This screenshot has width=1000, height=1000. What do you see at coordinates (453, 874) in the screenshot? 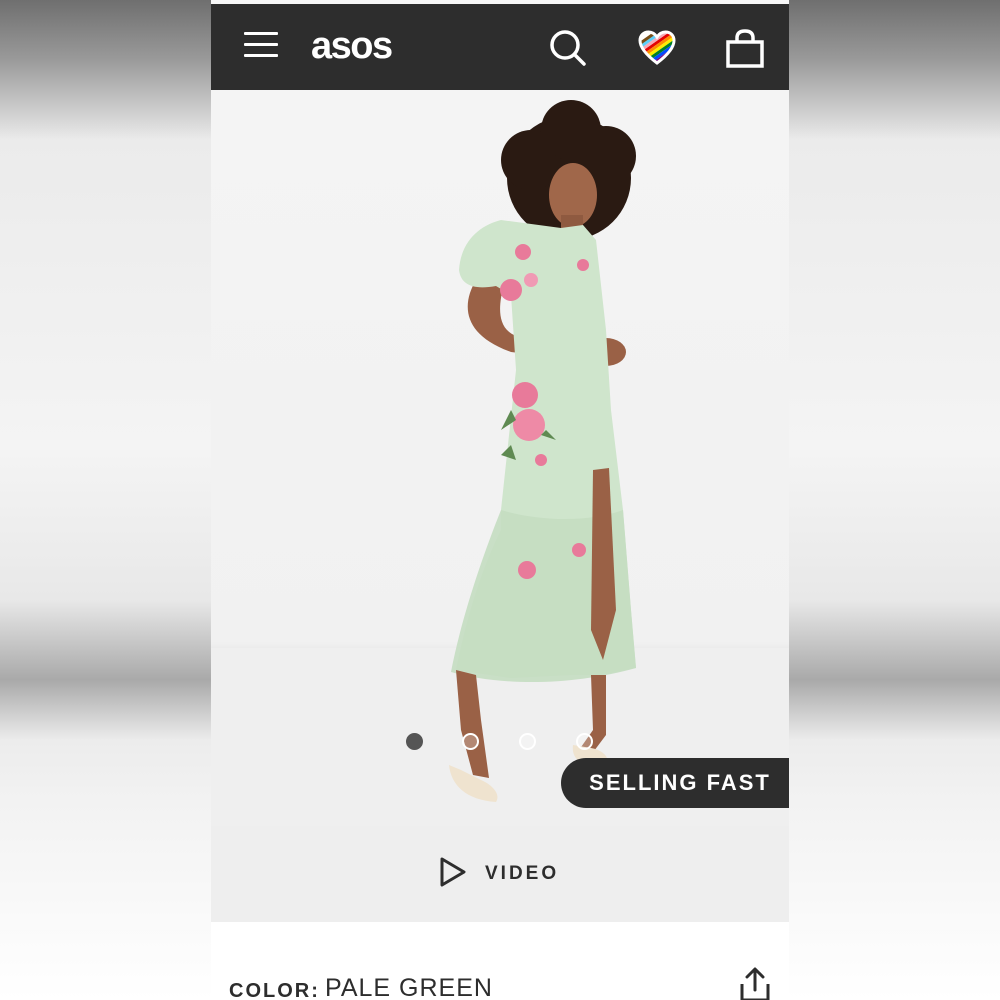
I see `play-icon` at bounding box center [453, 874].